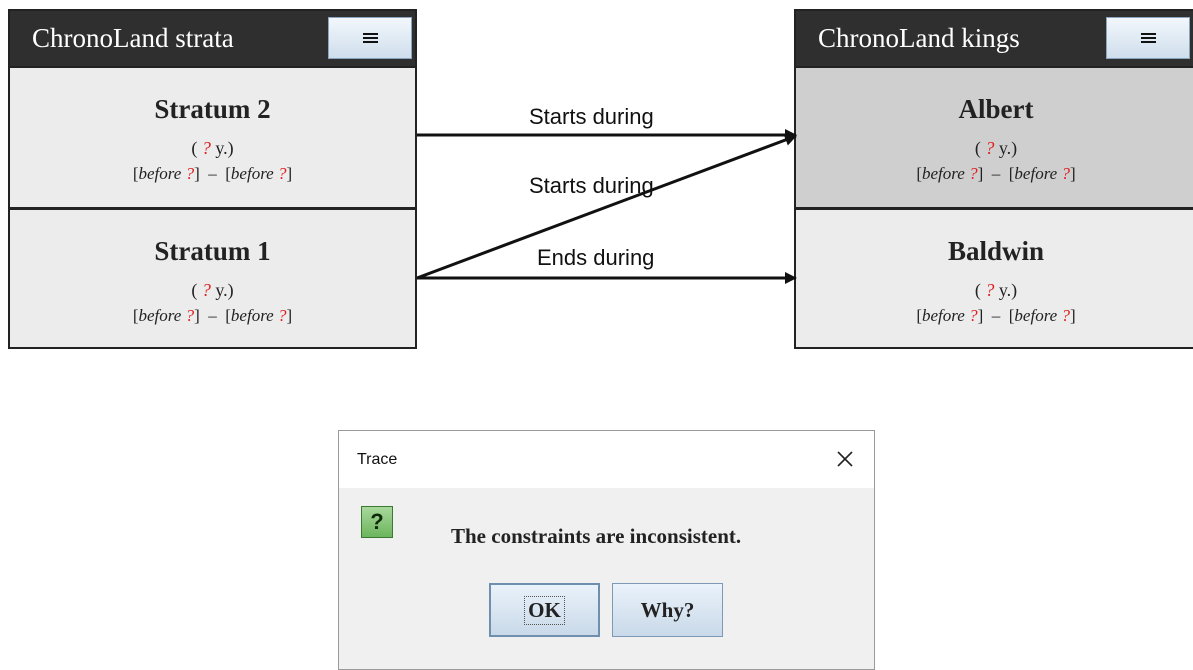  Describe the element at coordinates (667, 610) in the screenshot. I see `why-button: Why?` at that location.